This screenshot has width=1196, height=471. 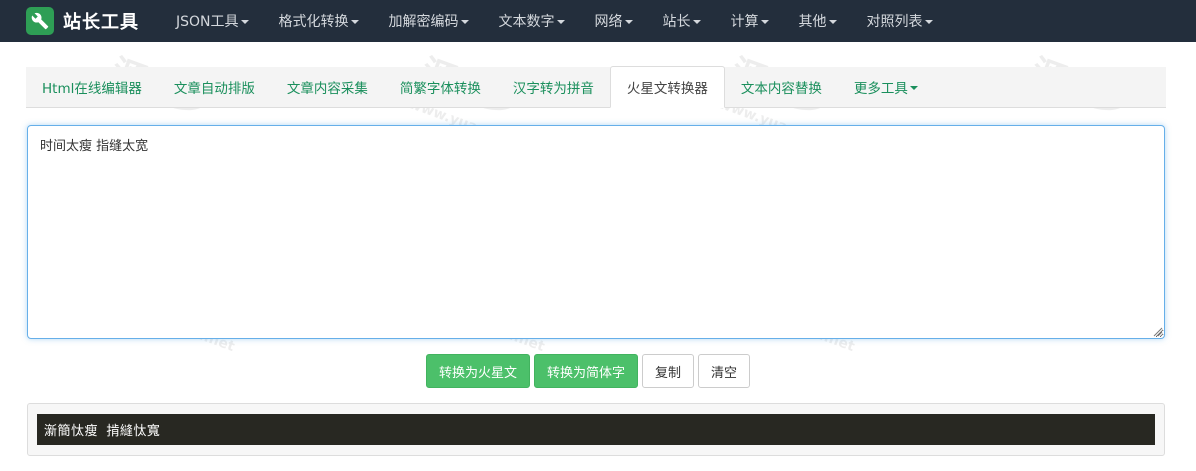 I want to click on nav-item-label: 计算, so click(x=744, y=22).